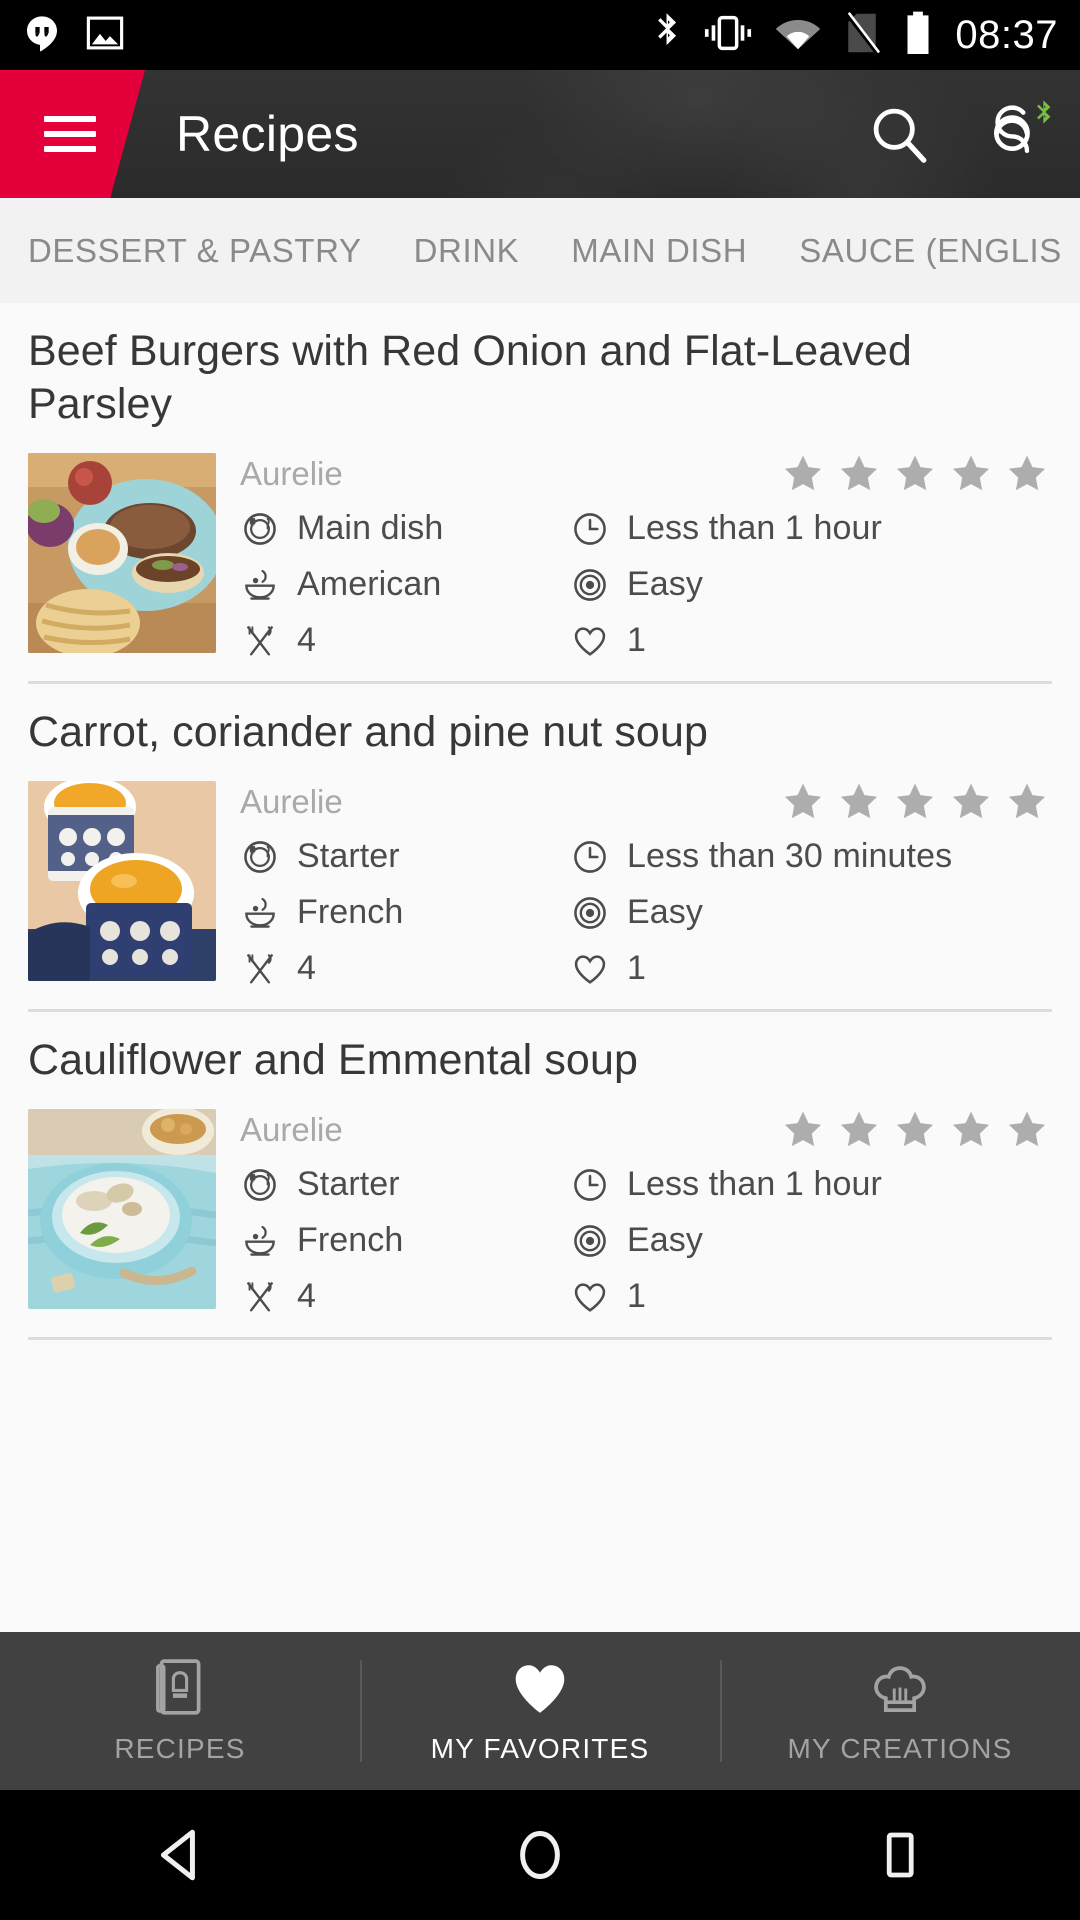 The width and height of the screenshot is (1080, 1920). I want to click on status-bar-right-icons: 08:37, so click(854, 35).